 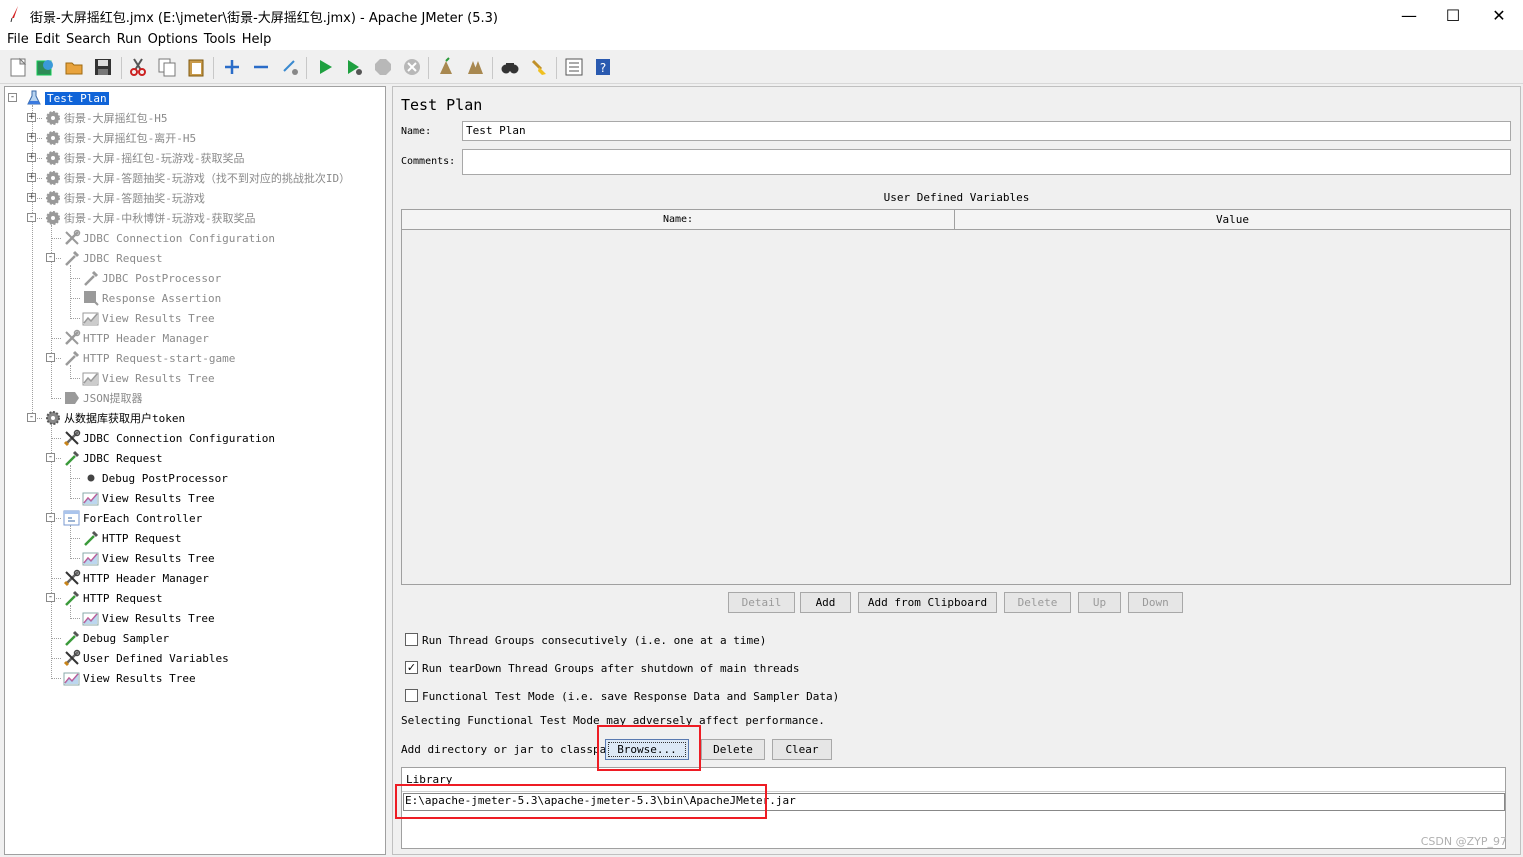 What do you see at coordinates (151, 278) in the screenshot?
I see `tree-node-jdbc-postprocessor: JDBC PostProcessor` at bounding box center [151, 278].